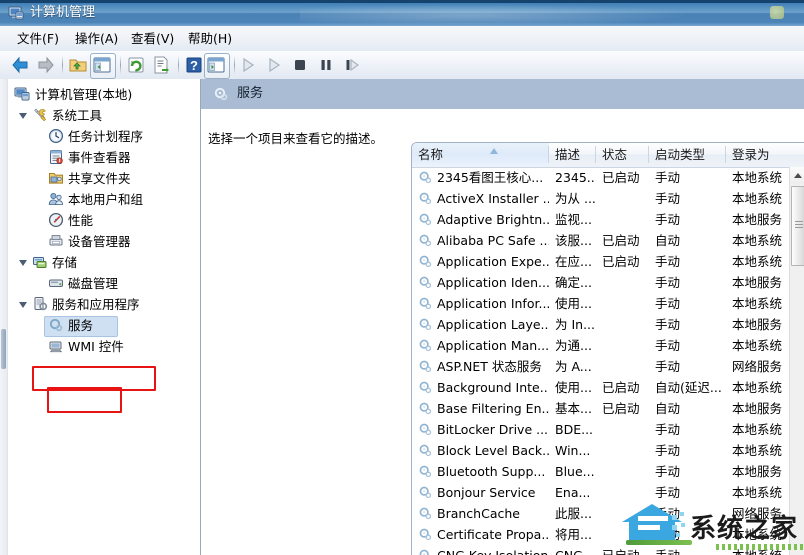 This screenshot has height=555, width=804. What do you see at coordinates (94, 378) in the screenshot?
I see `annotation-box-services-and-applications` at bounding box center [94, 378].